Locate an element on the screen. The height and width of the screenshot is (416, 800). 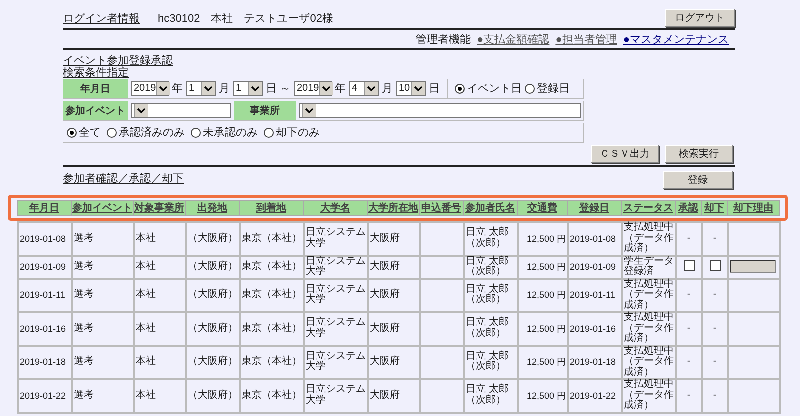
radio-label: 承認済みのみ is located at coordinates (152, 133).